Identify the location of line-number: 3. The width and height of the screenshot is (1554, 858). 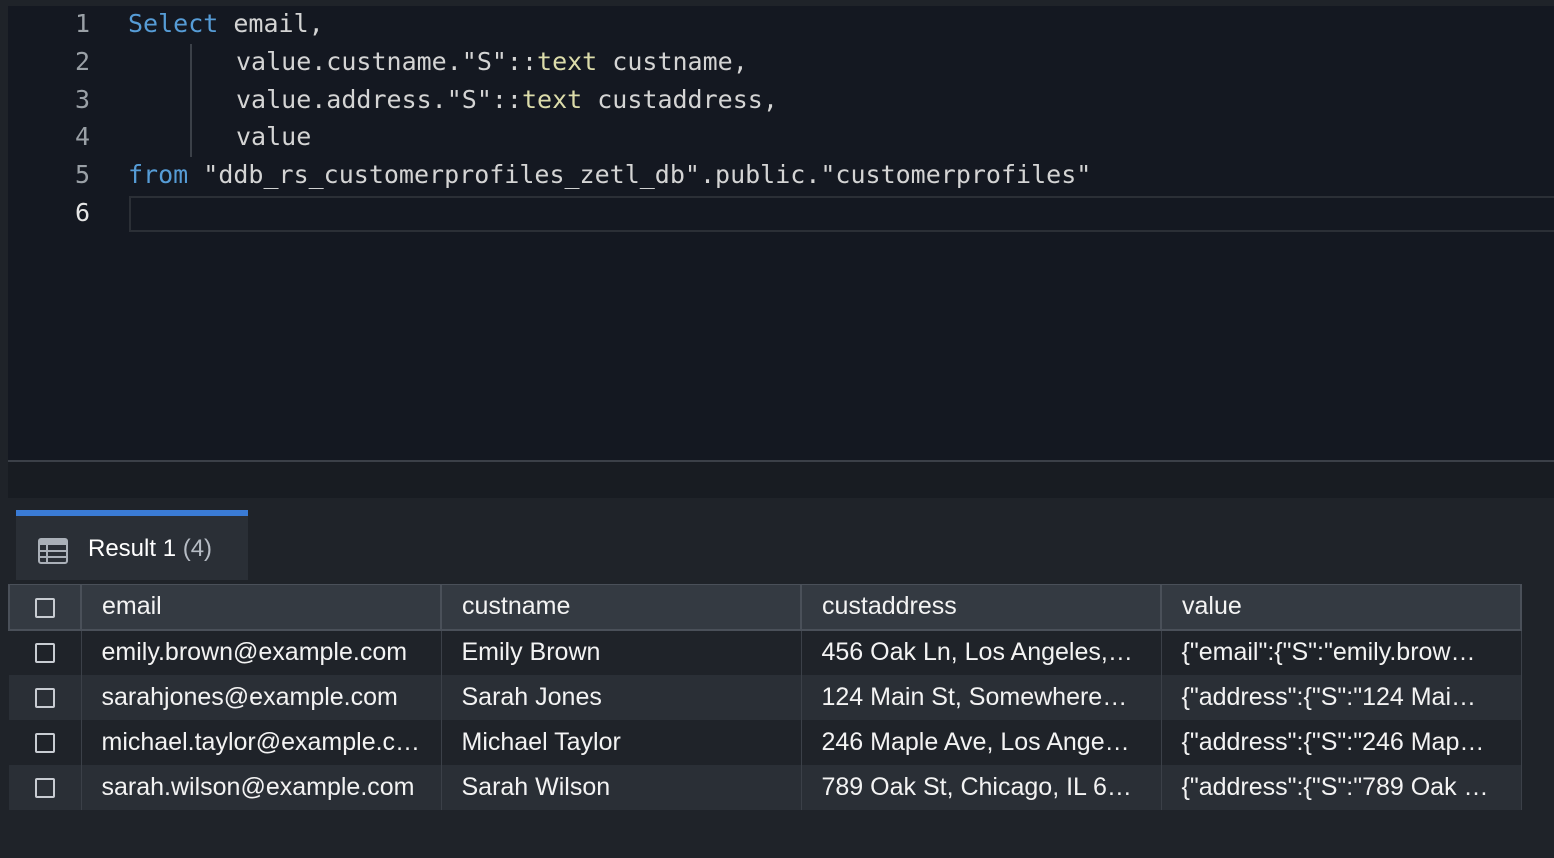
(82, 99).